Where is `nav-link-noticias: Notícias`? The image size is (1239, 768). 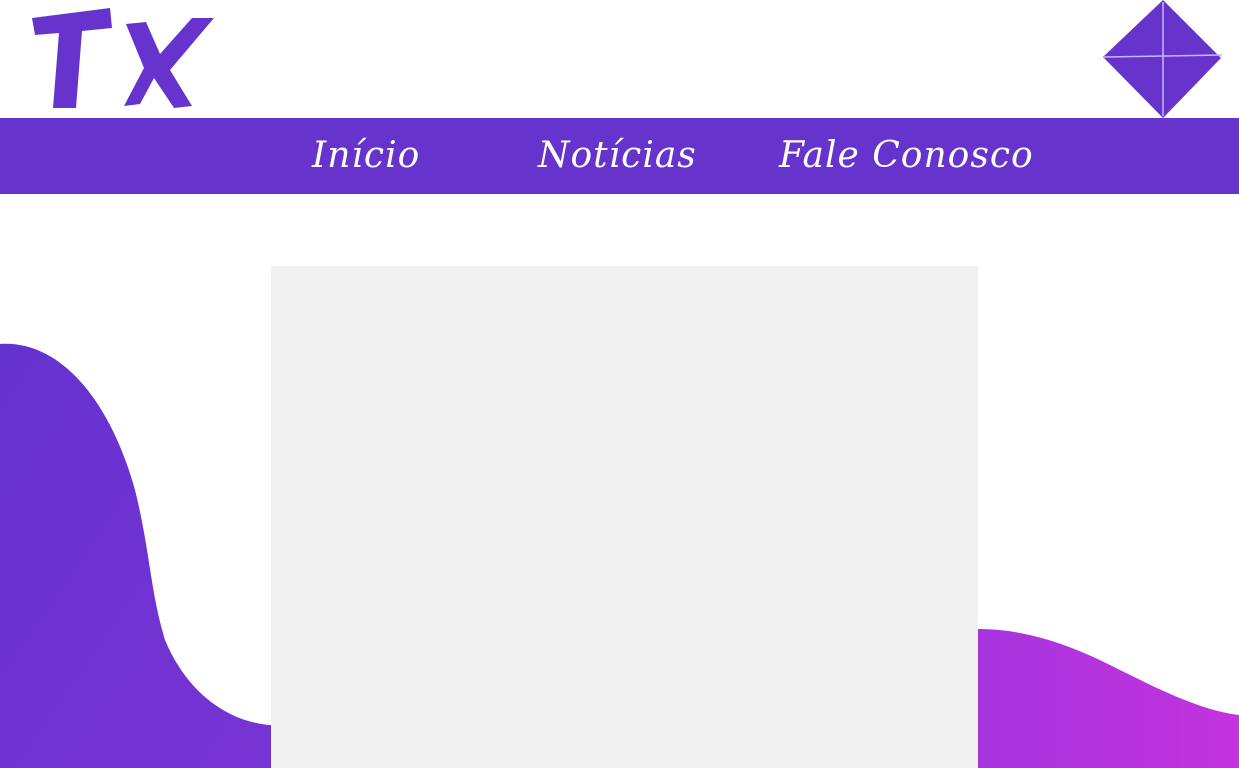 nav-link-noticias: Notícias is located at coordinates (617, 156).